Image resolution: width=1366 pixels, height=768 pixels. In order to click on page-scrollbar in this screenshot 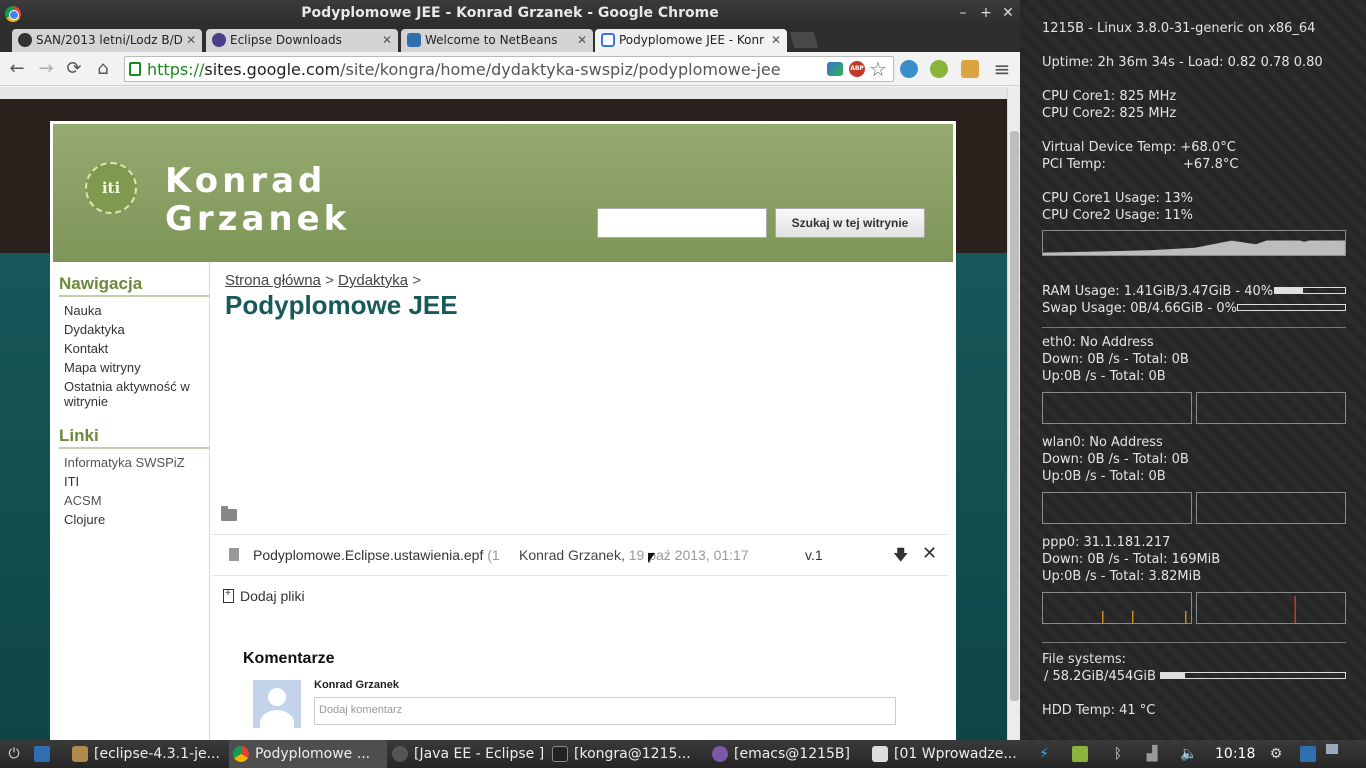, I will do `click(1013, 413)`.